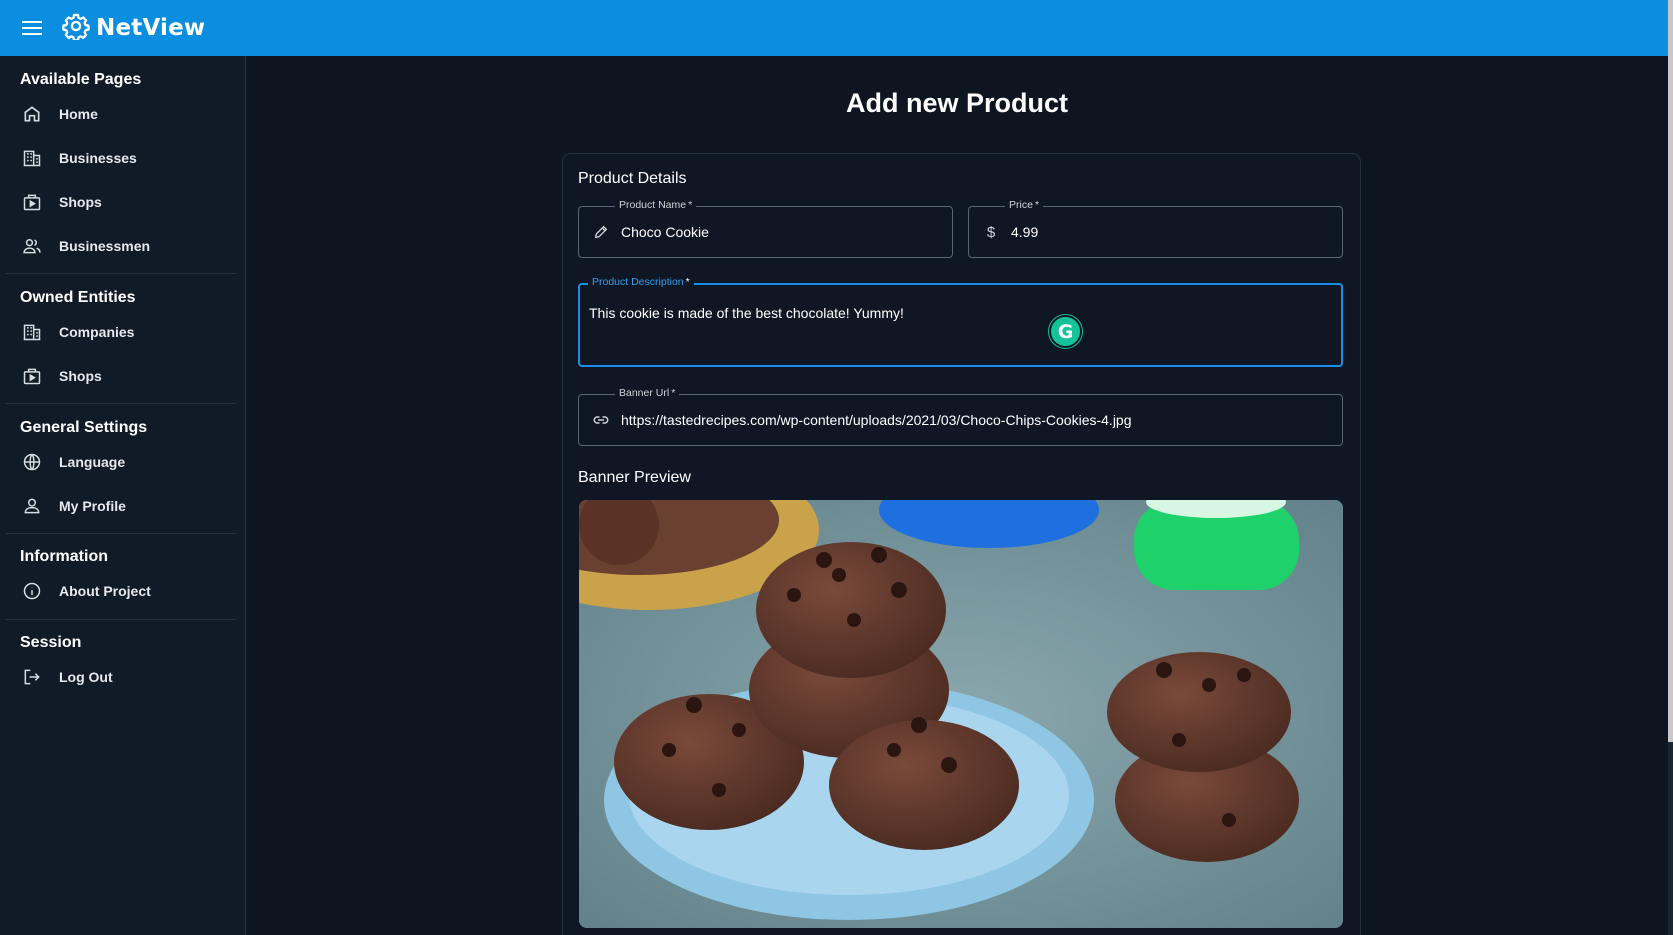  Describe the element at coordinates (32, 114) in the screenshot. I see `home-icon` at that location.